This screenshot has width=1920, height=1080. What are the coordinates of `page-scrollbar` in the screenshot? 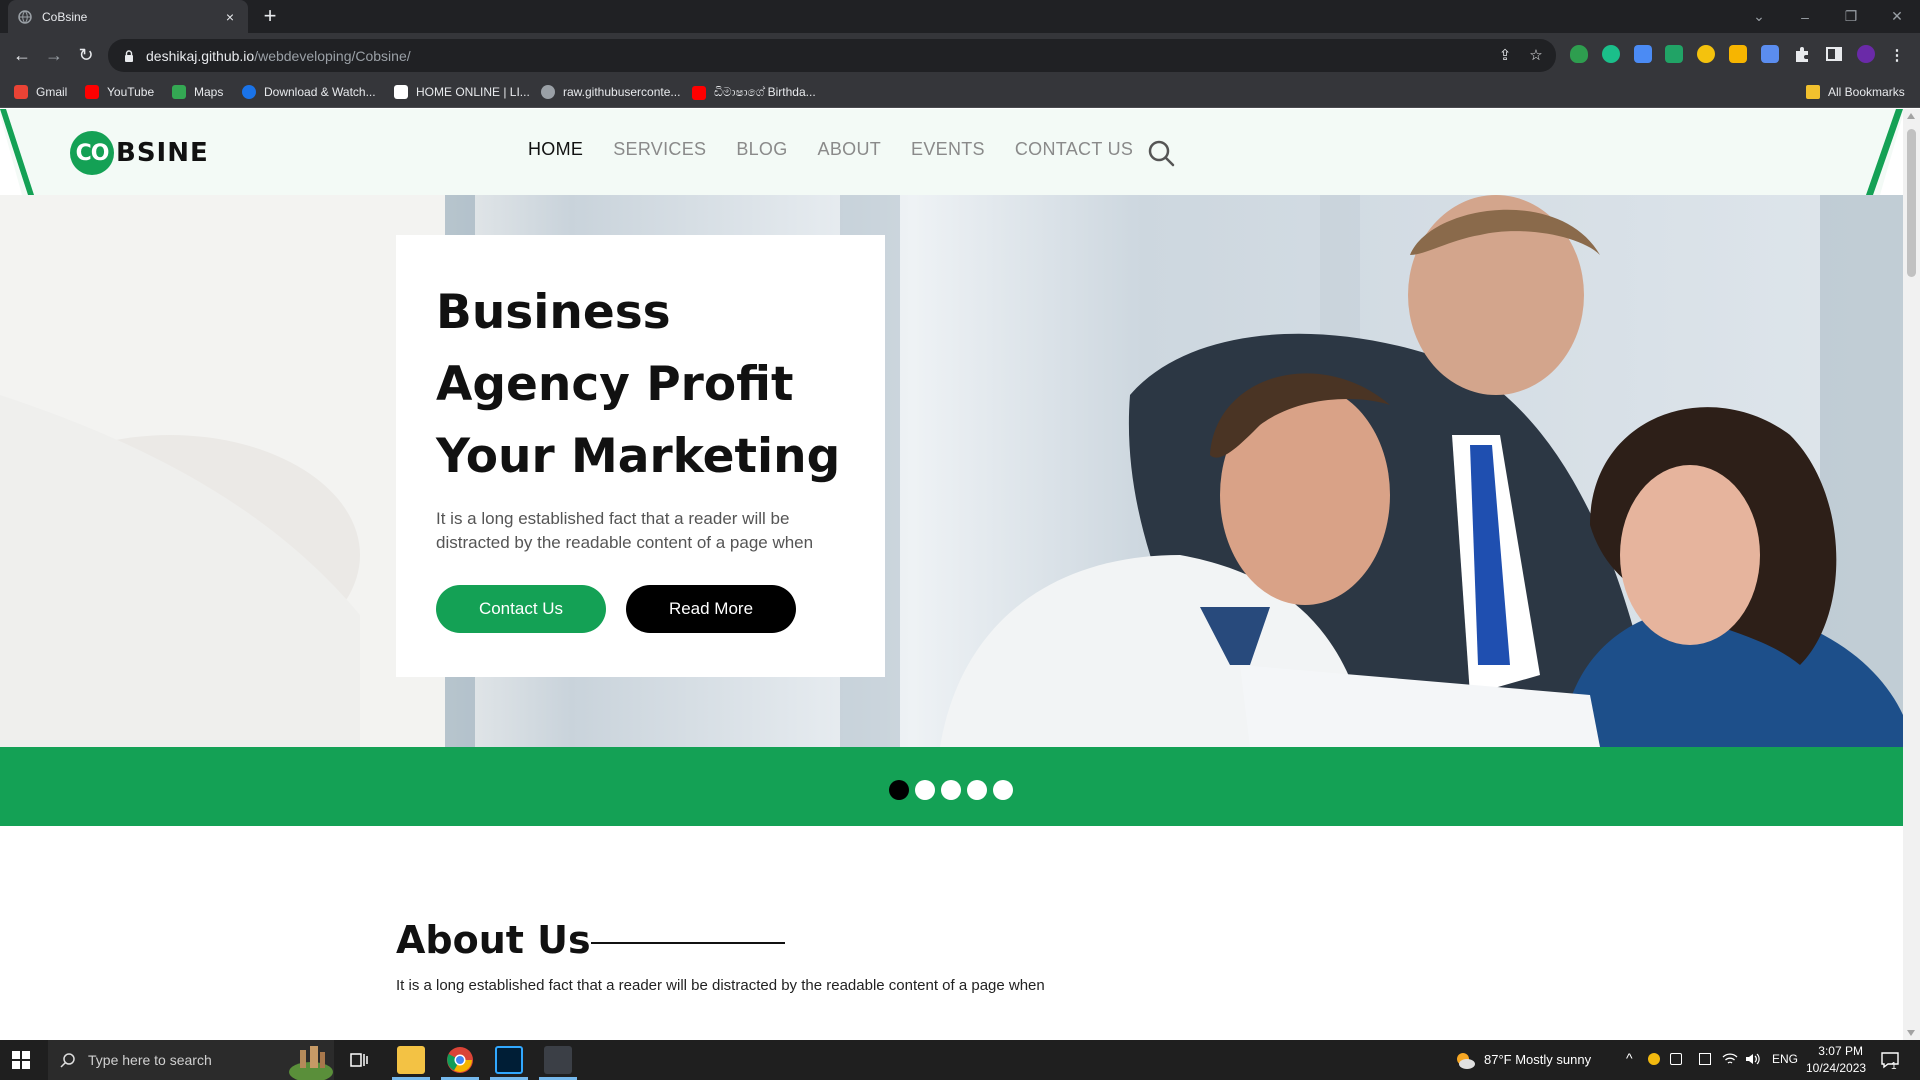 It's located at (1911, 574).